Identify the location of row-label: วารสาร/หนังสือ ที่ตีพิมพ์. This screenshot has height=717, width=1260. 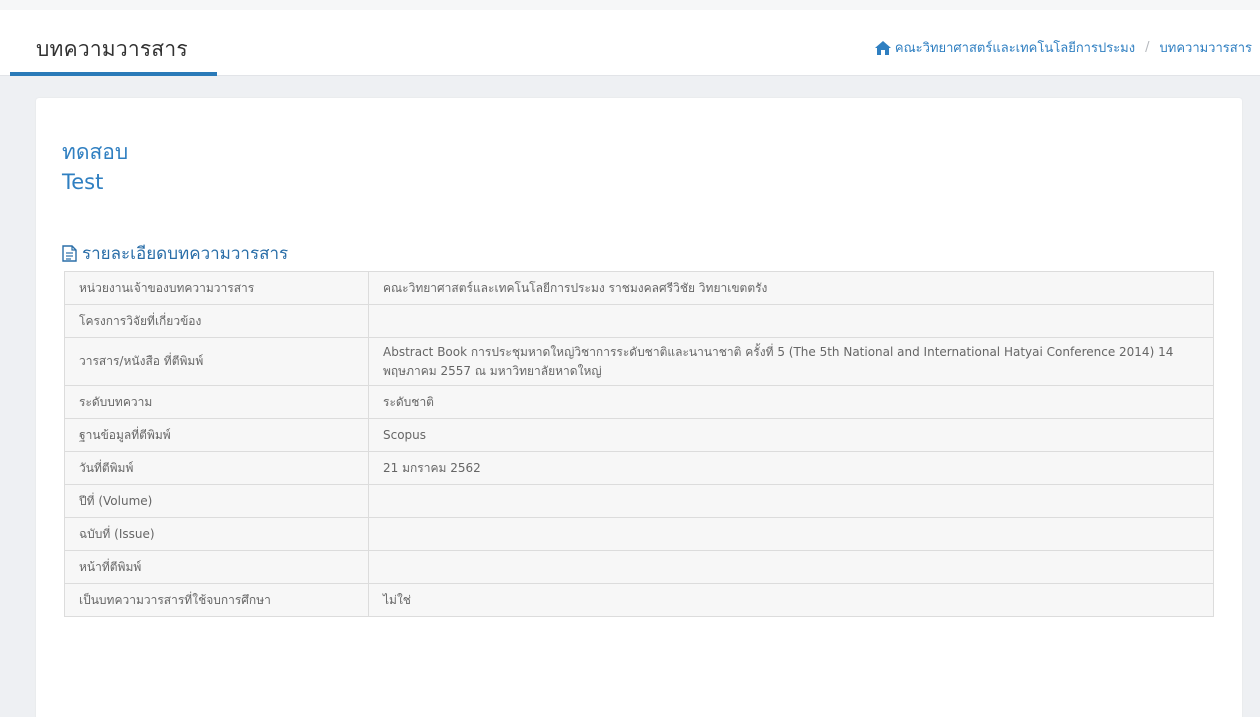
(216, 361).